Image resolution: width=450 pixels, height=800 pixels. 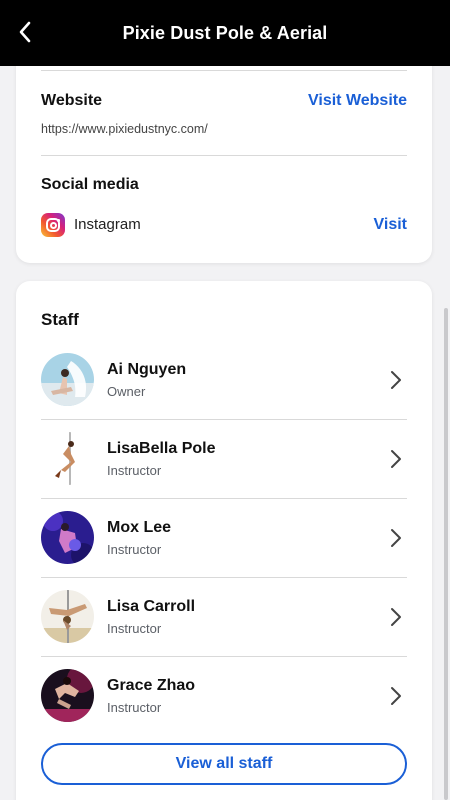 I want to click on website-url: https://www.pixiedustnyc.com/, so click(x=124, y=129).